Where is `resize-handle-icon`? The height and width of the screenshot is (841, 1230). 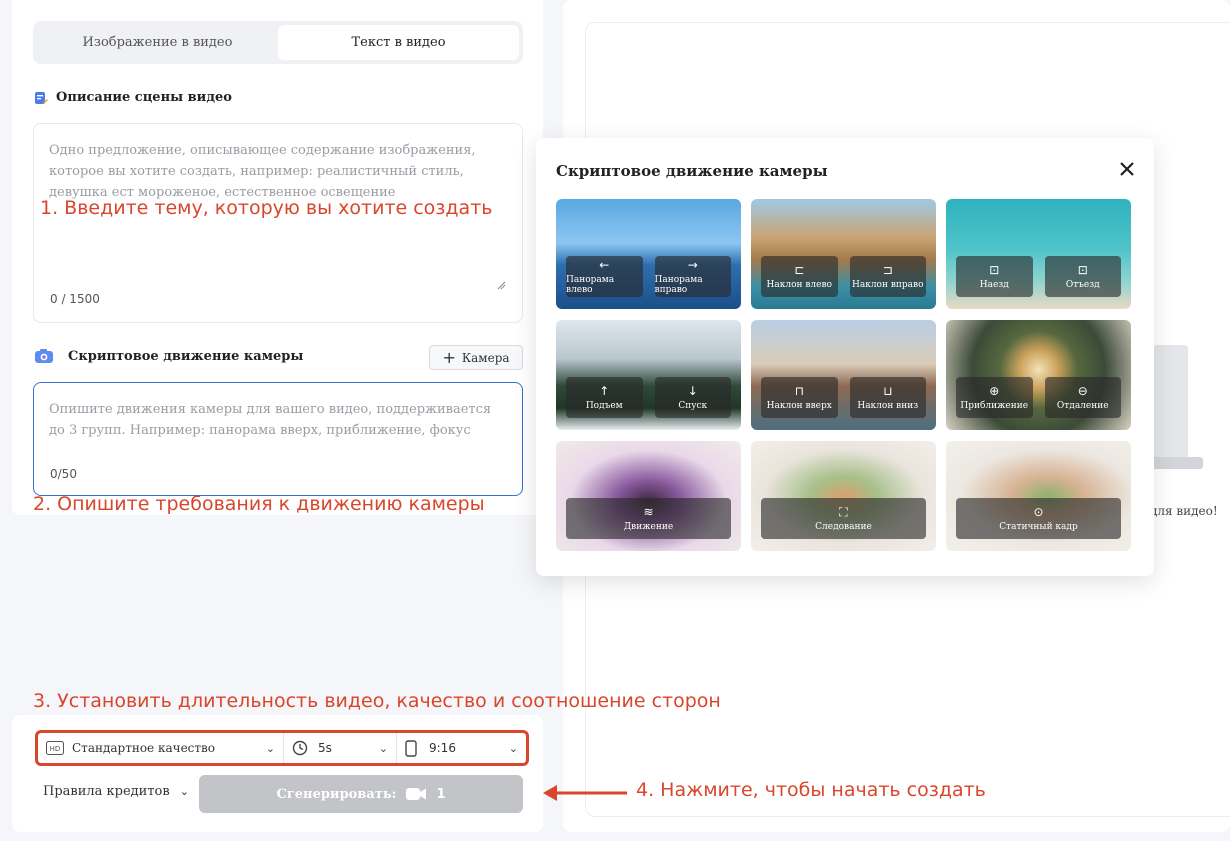
resize-handle-icon is located at coordinates (501, 285).